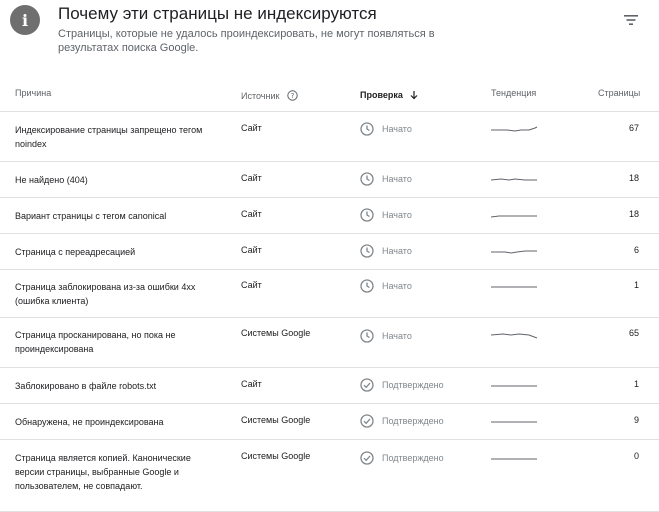 The image size is (659, 512). What do you see at coordinates (217, 13) in the screenshot?
I see `section-title: Почему эти страницы не индексируются` at bounding box center [217, 13].